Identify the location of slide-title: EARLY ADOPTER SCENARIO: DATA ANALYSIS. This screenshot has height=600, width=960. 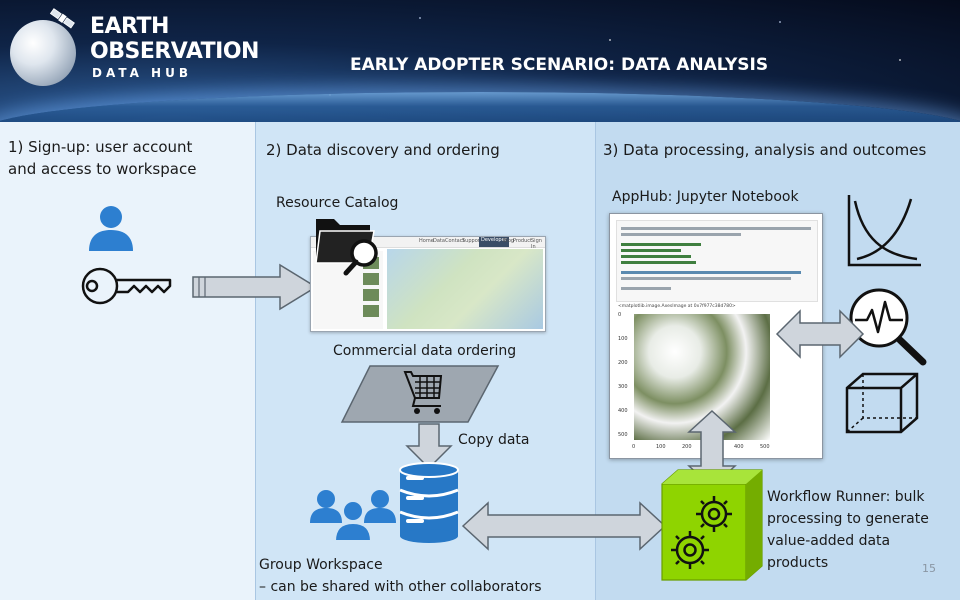
(559, 65).